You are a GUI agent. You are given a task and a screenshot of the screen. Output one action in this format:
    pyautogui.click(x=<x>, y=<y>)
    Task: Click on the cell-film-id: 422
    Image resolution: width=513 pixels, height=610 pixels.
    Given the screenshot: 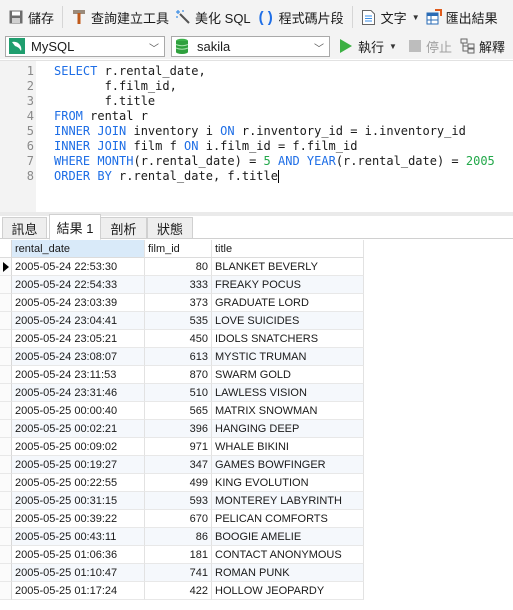 What is the action you would take?
    pyautogui.click(x=178, y=591)
    